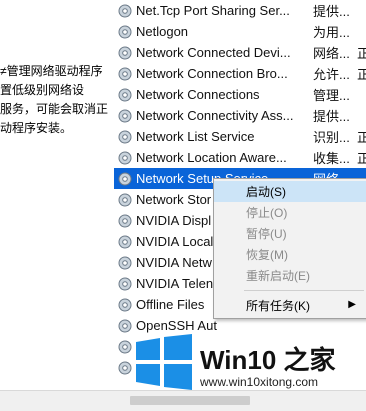 The image size is (366, 411). I want to click on windows-logo-icon, so click(164, 362).